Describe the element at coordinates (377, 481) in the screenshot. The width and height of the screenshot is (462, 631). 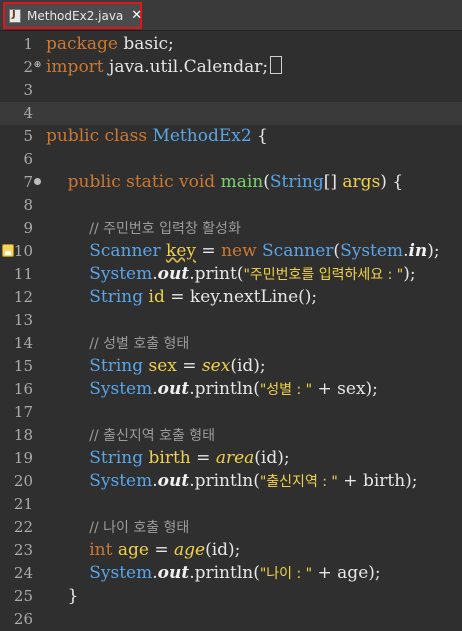
I see `code-token: + birth);` at that location.